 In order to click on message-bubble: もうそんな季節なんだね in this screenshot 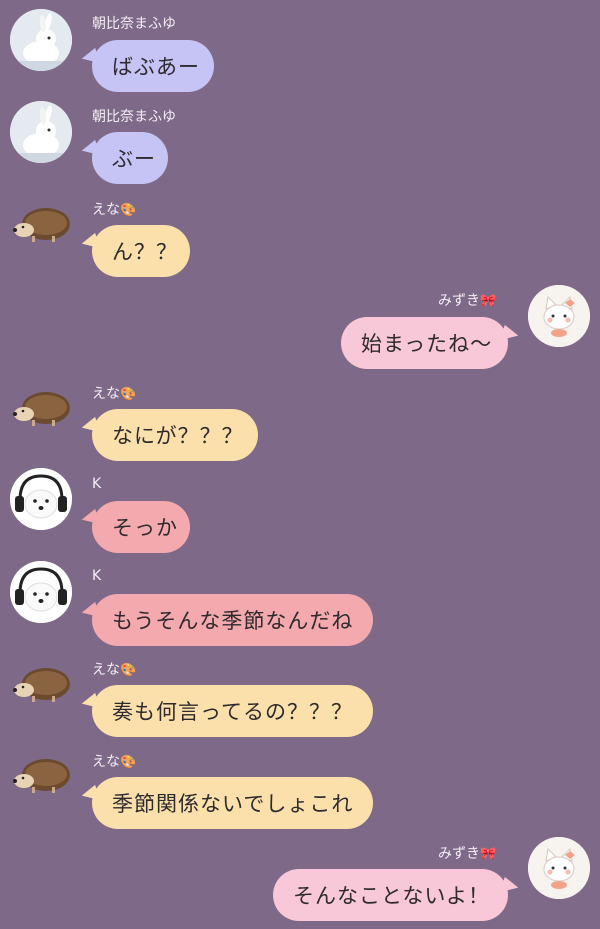, I will do `click(232, 620)`.